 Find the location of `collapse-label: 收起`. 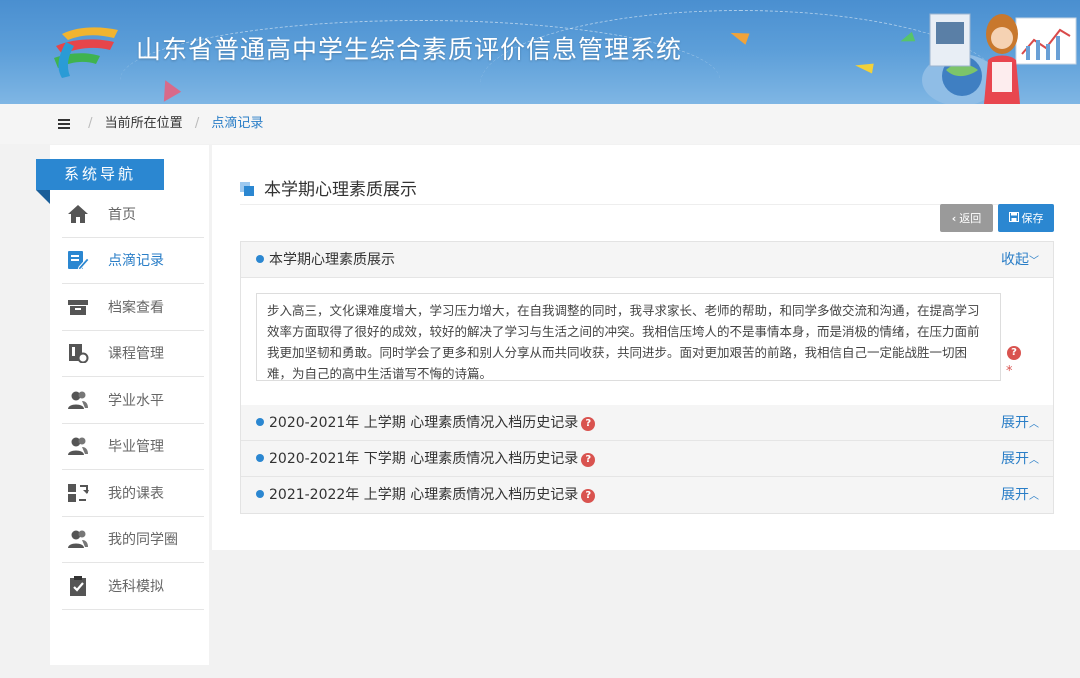

collapse-label: 收起 is located at coordinates (1015, 260).